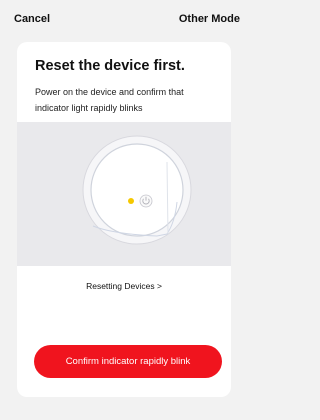 Image resolution: width=320 pixels, height=420 pixels. What do you see at coordinates (120, 18) in the screenshot?
I see `top-bar: Cancel Other Mode` at bounding box center [120, 18].